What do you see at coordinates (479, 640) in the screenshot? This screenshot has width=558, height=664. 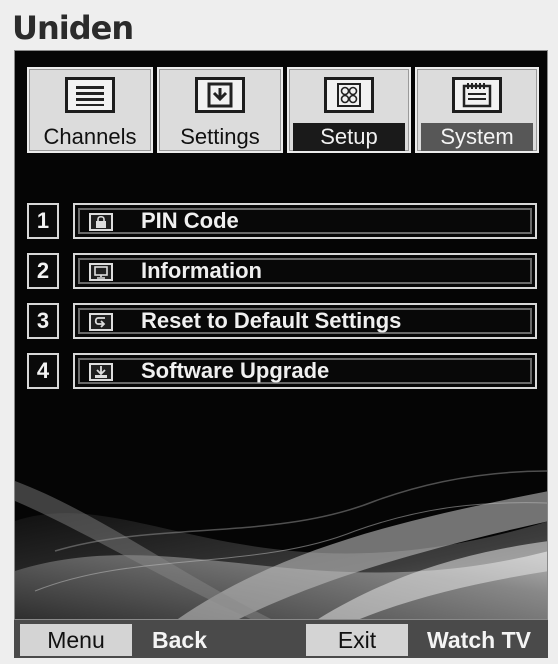 I see `watch-tv-button: Watch TV` at bounding box center [479, 640].